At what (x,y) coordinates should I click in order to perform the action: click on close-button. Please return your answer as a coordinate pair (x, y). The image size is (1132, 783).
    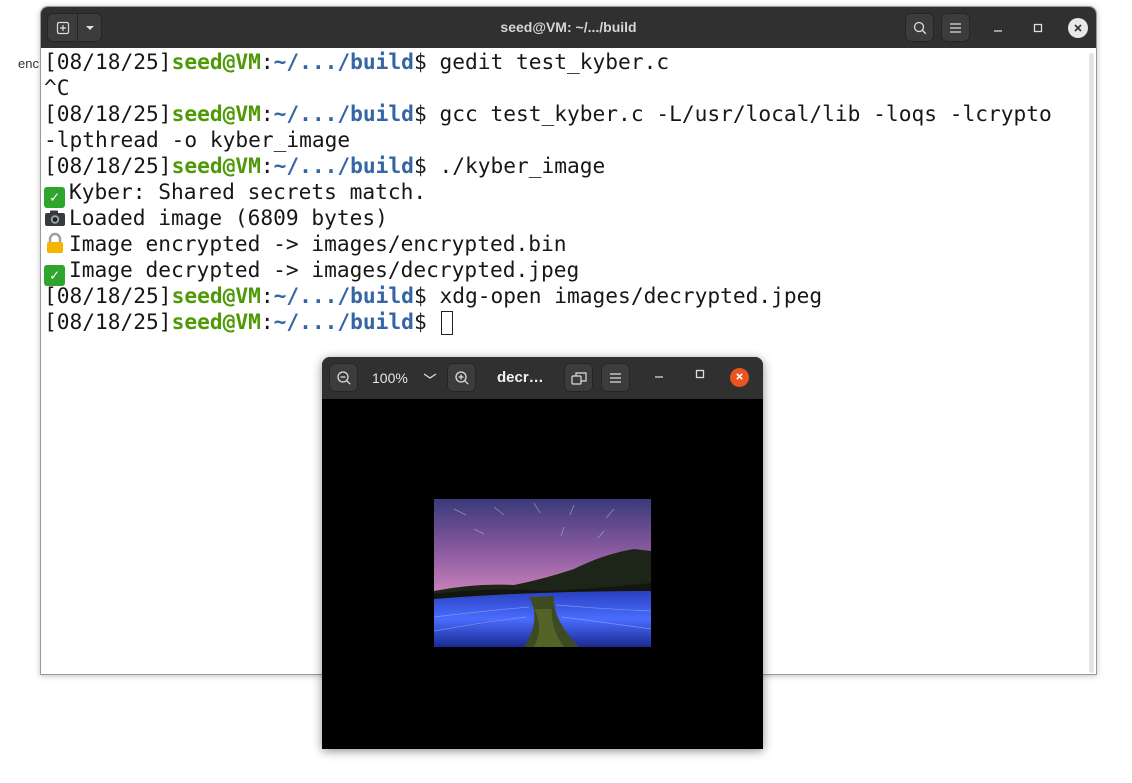
    Looking at the image, I should click on (1078, 27).